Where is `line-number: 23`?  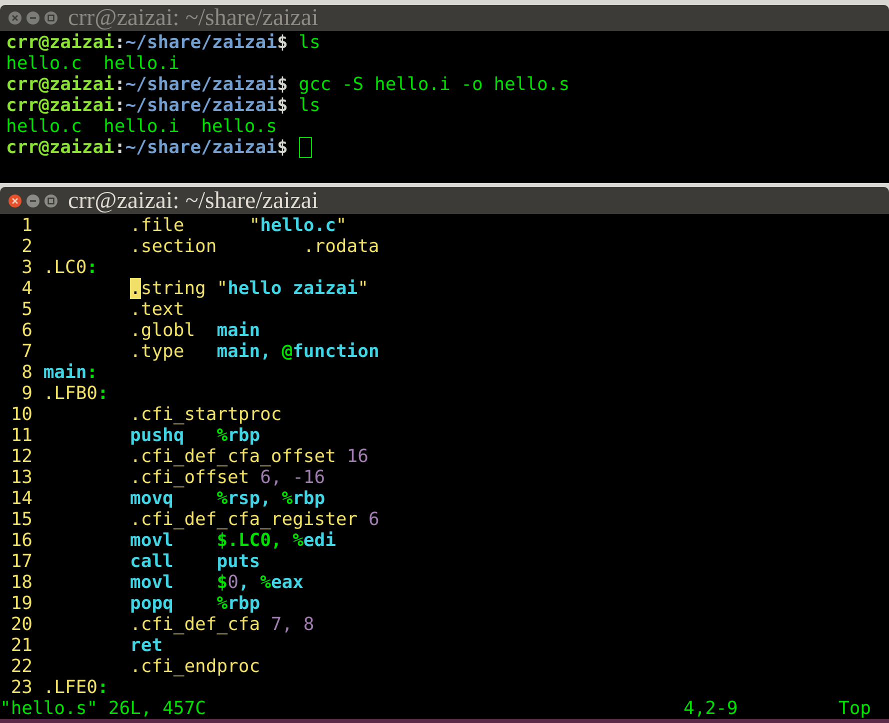
line-number: 23 is located at coordinates (21, 687).